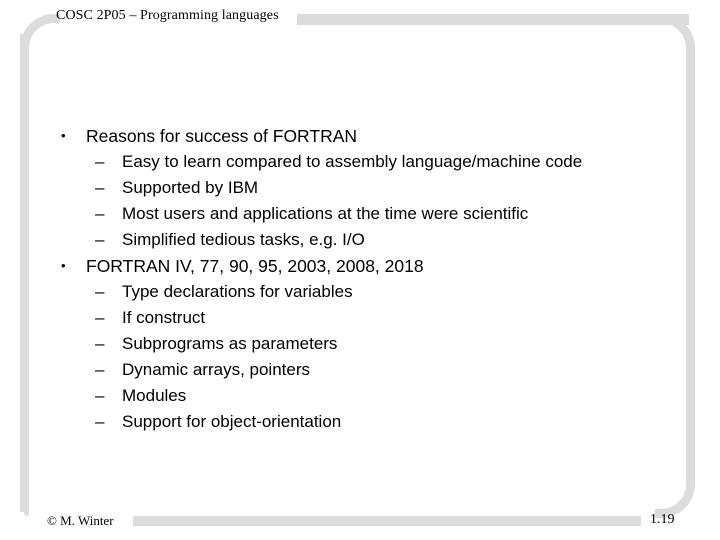 The image size is (720, 540). I want to click on list-item: – Type declarations for variables, so click(366, 292).